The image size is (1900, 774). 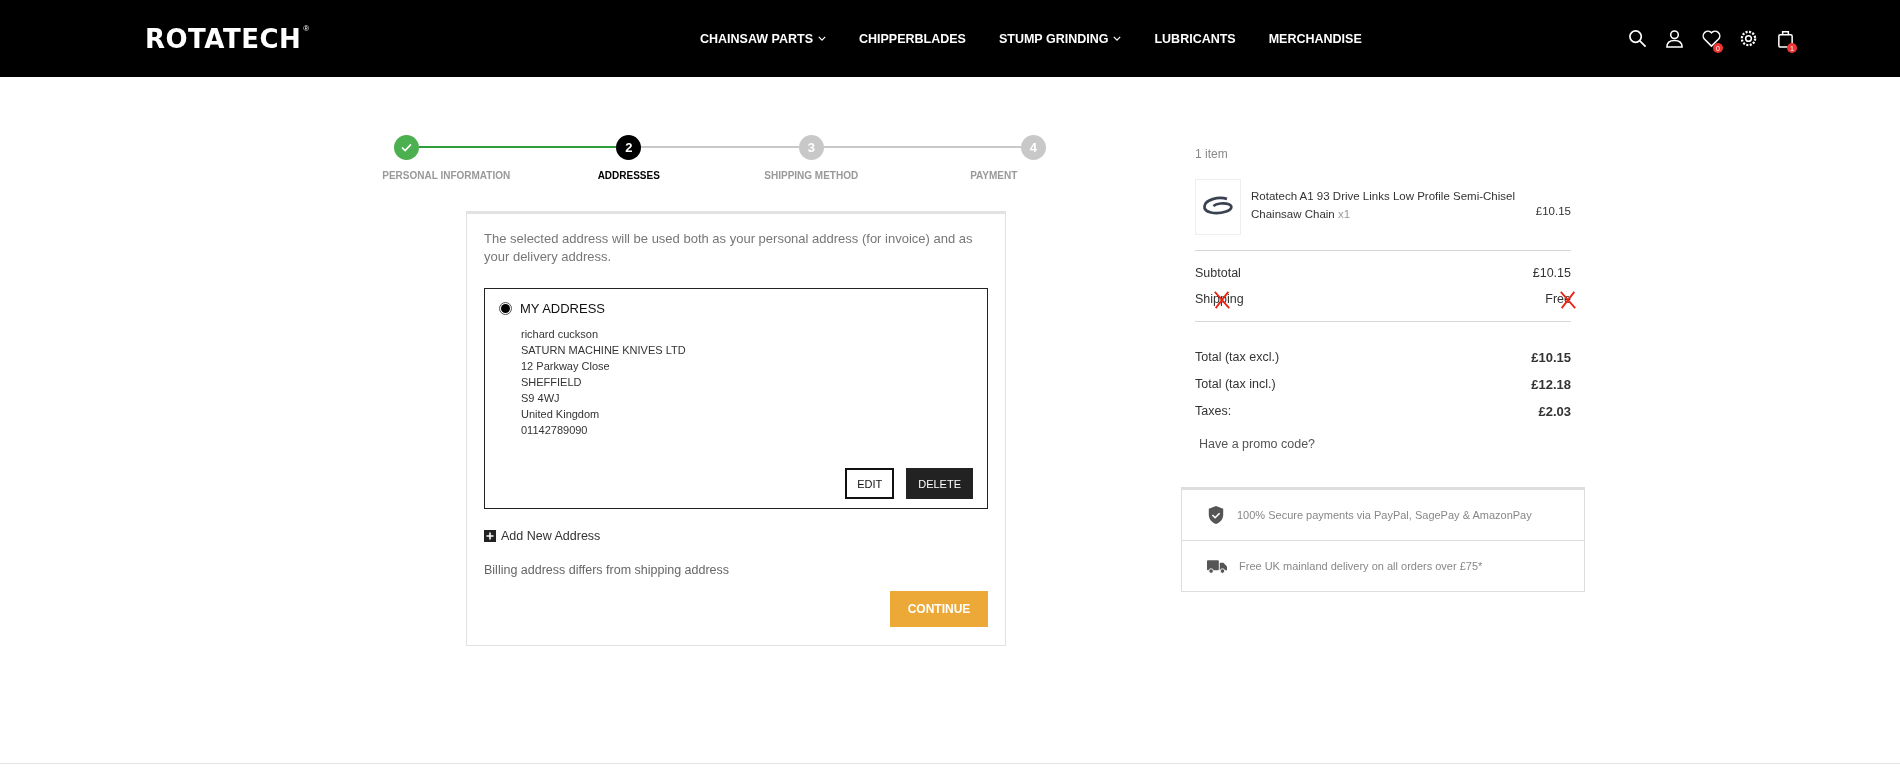 I want to click on summary-value: £10.15, so click(x=1551, y=273).